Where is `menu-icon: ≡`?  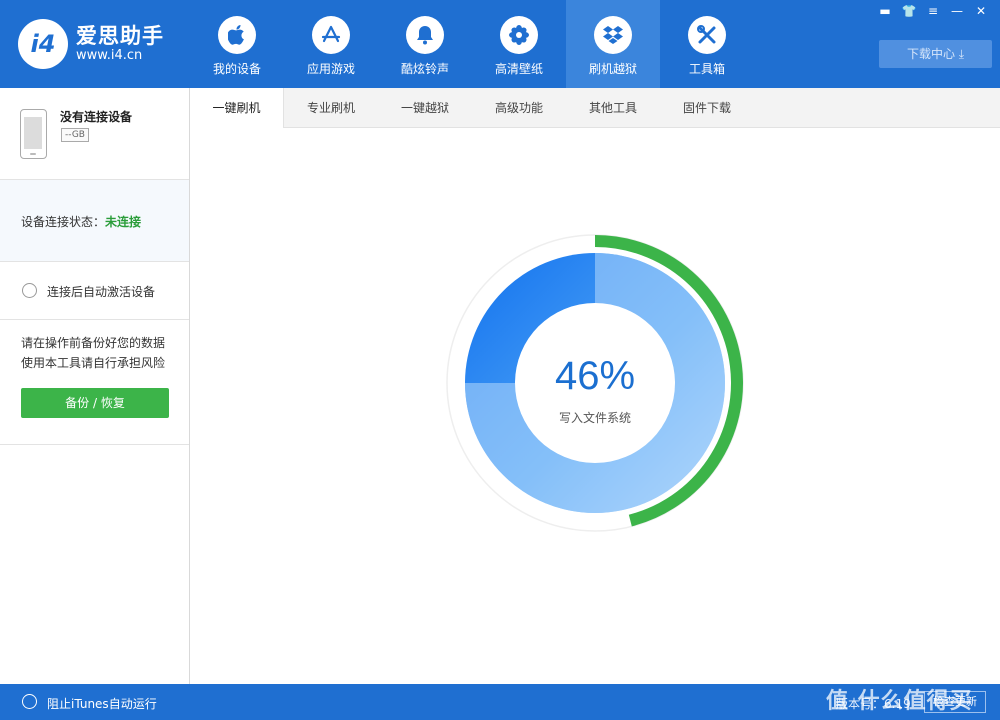 menu-icon: ≡ is located at coordinates (933, 11).